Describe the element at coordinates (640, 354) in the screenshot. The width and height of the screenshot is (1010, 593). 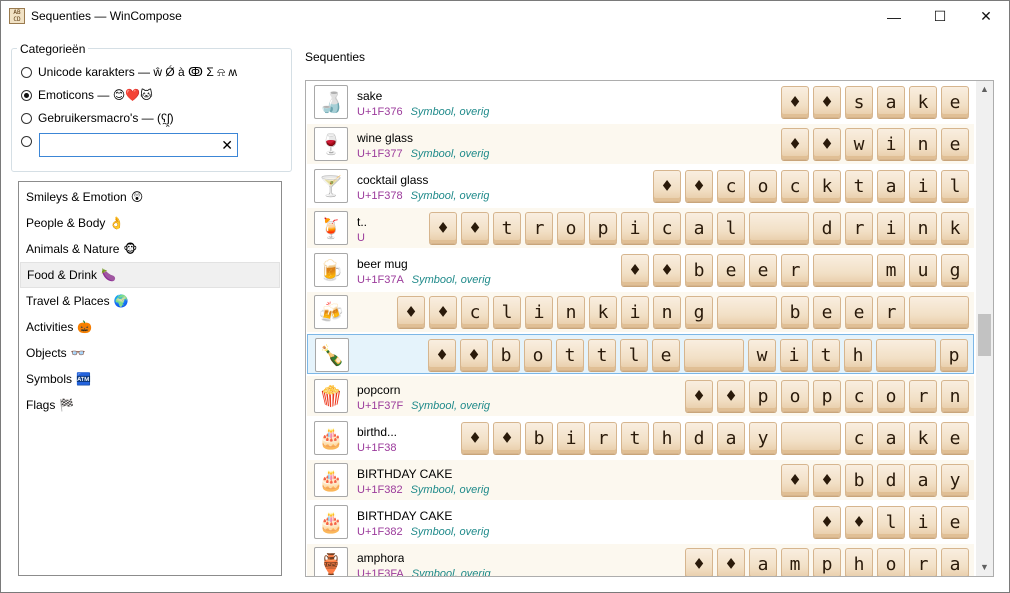
I see `sequence-row: 🍾 ♦ ♦ b o t t l e with p` at that location.